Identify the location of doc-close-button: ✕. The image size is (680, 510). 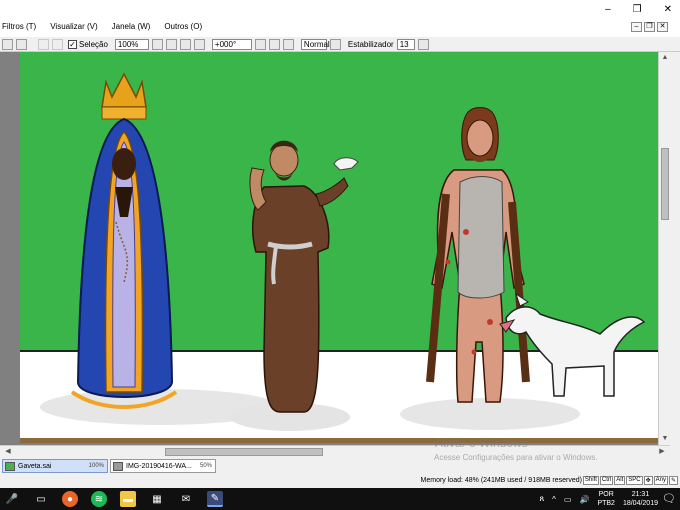
(662, 27).